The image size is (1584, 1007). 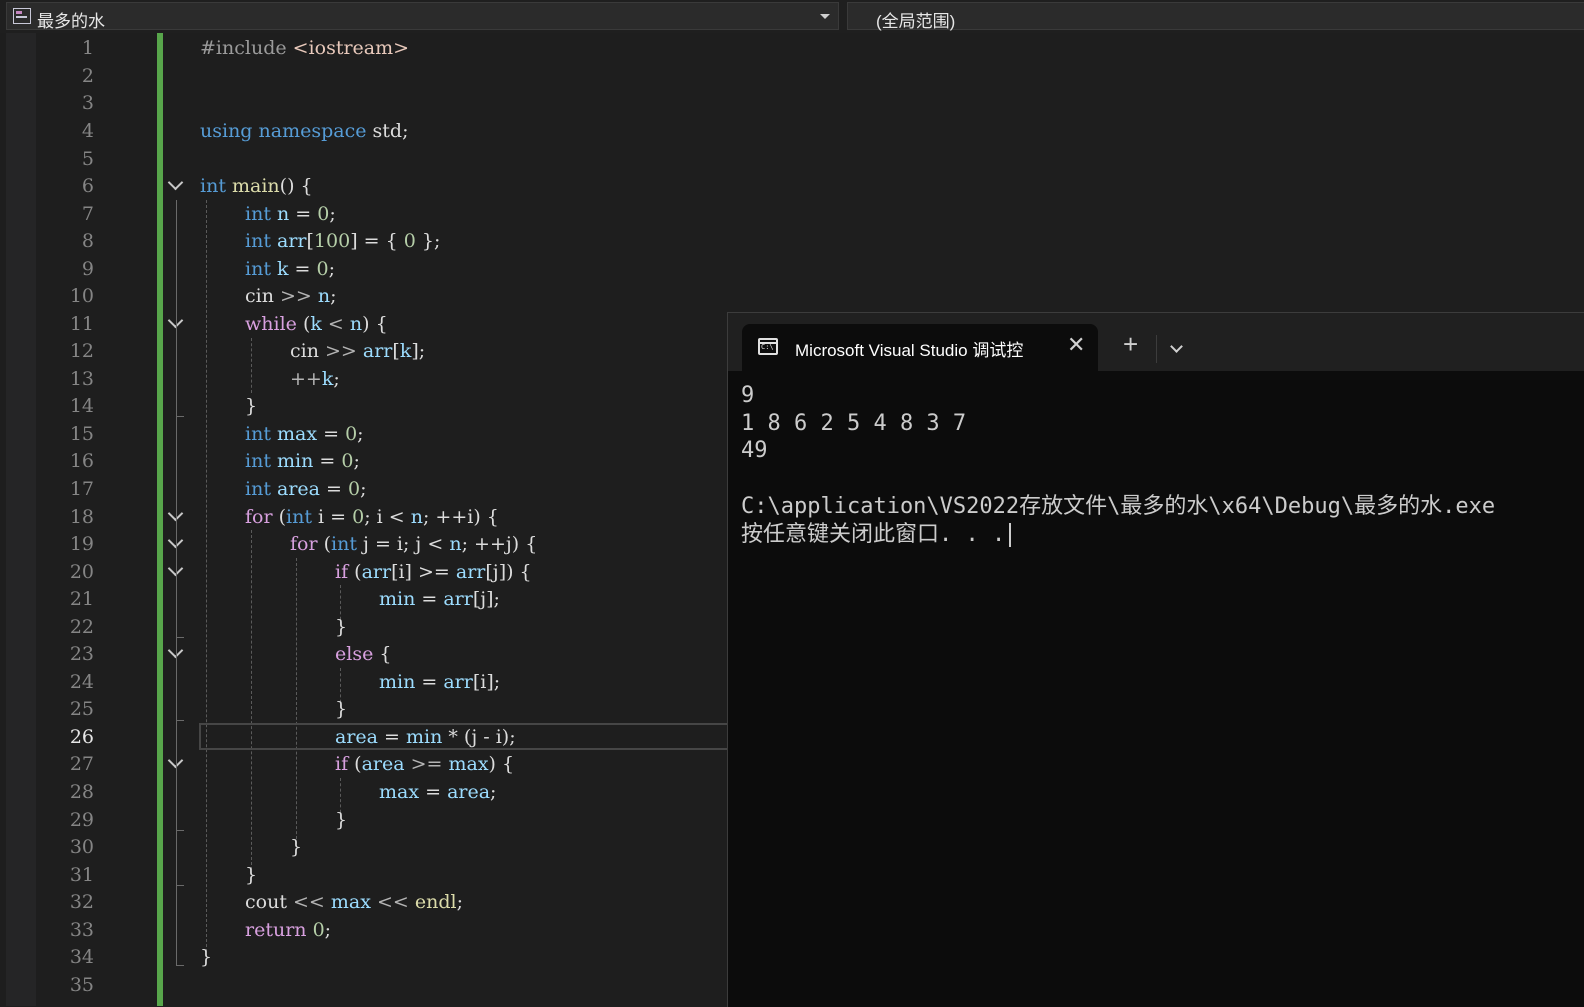 I want to click on code-line-22: }, so click(x=341, y=627).